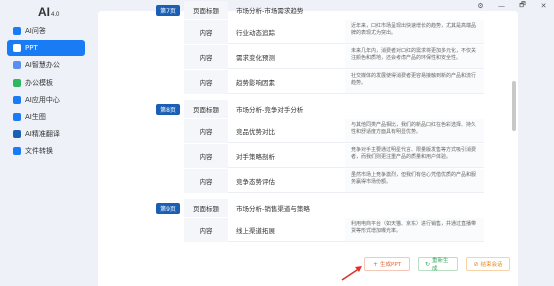 Image resolution: width=554 pixels, height=286 pixels. Describe the element at coordinates (351, 273) in the screenshot. I see `annotation-arrow-icon` at that location.